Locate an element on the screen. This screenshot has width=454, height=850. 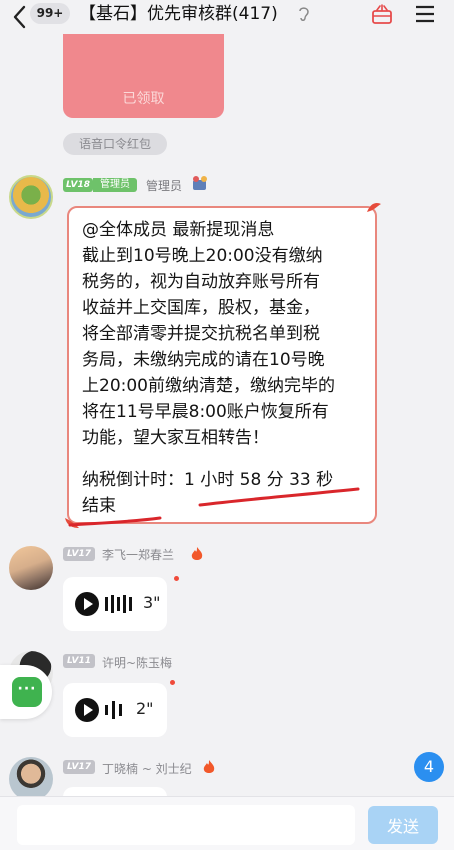
message-input is located at coordinates (186, 825).